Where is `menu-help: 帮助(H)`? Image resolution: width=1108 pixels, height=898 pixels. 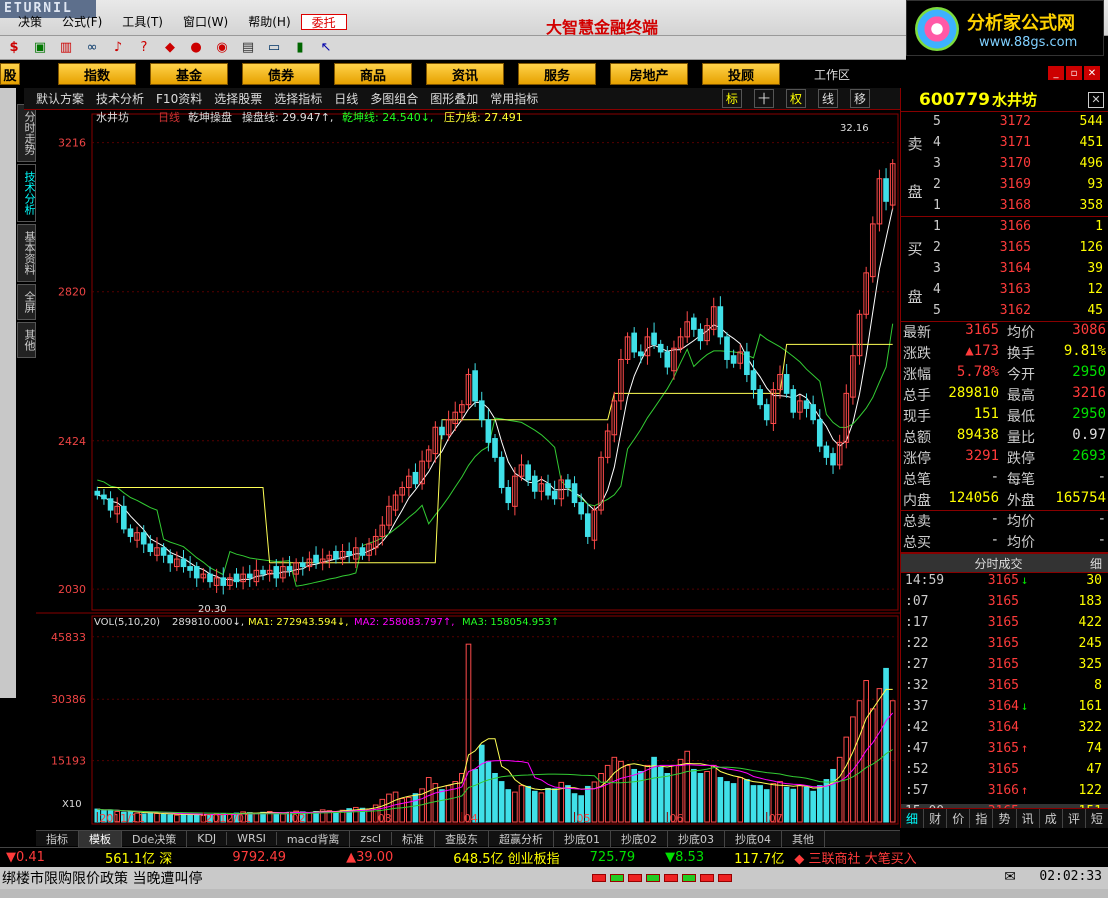
menu-help: 帮助(H) is located at coordinates (269, 22).